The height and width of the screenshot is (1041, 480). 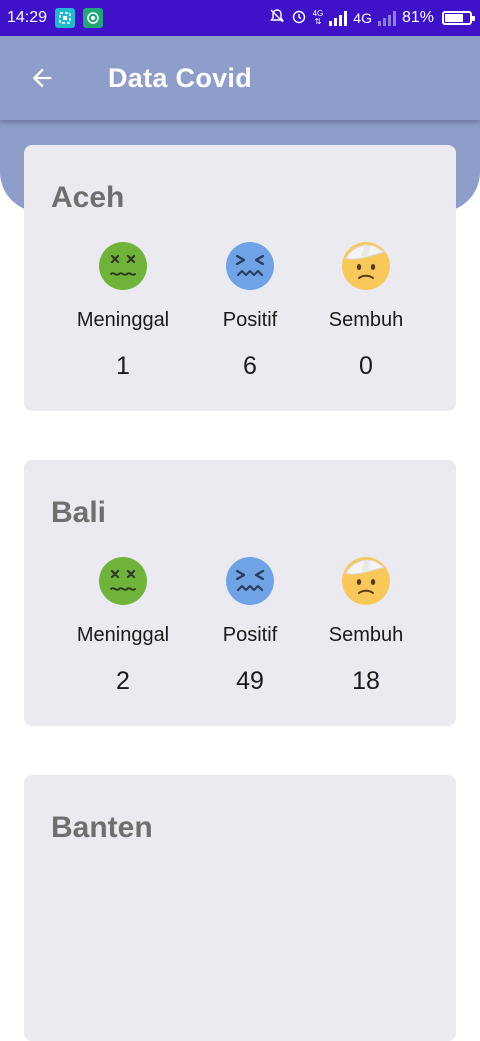 What do you see at coordinates (318, 17) in the screenshot?
I see `data-activity-indicator: 4G ⇅` at bounding box center [318, 17].